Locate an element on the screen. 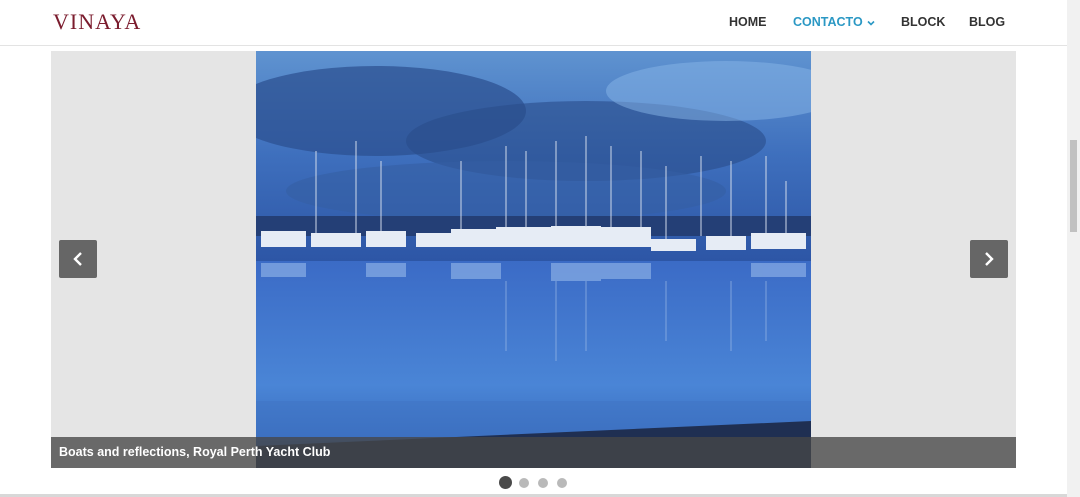  vertical-scrollbar is located at coordinates (1073, 248).